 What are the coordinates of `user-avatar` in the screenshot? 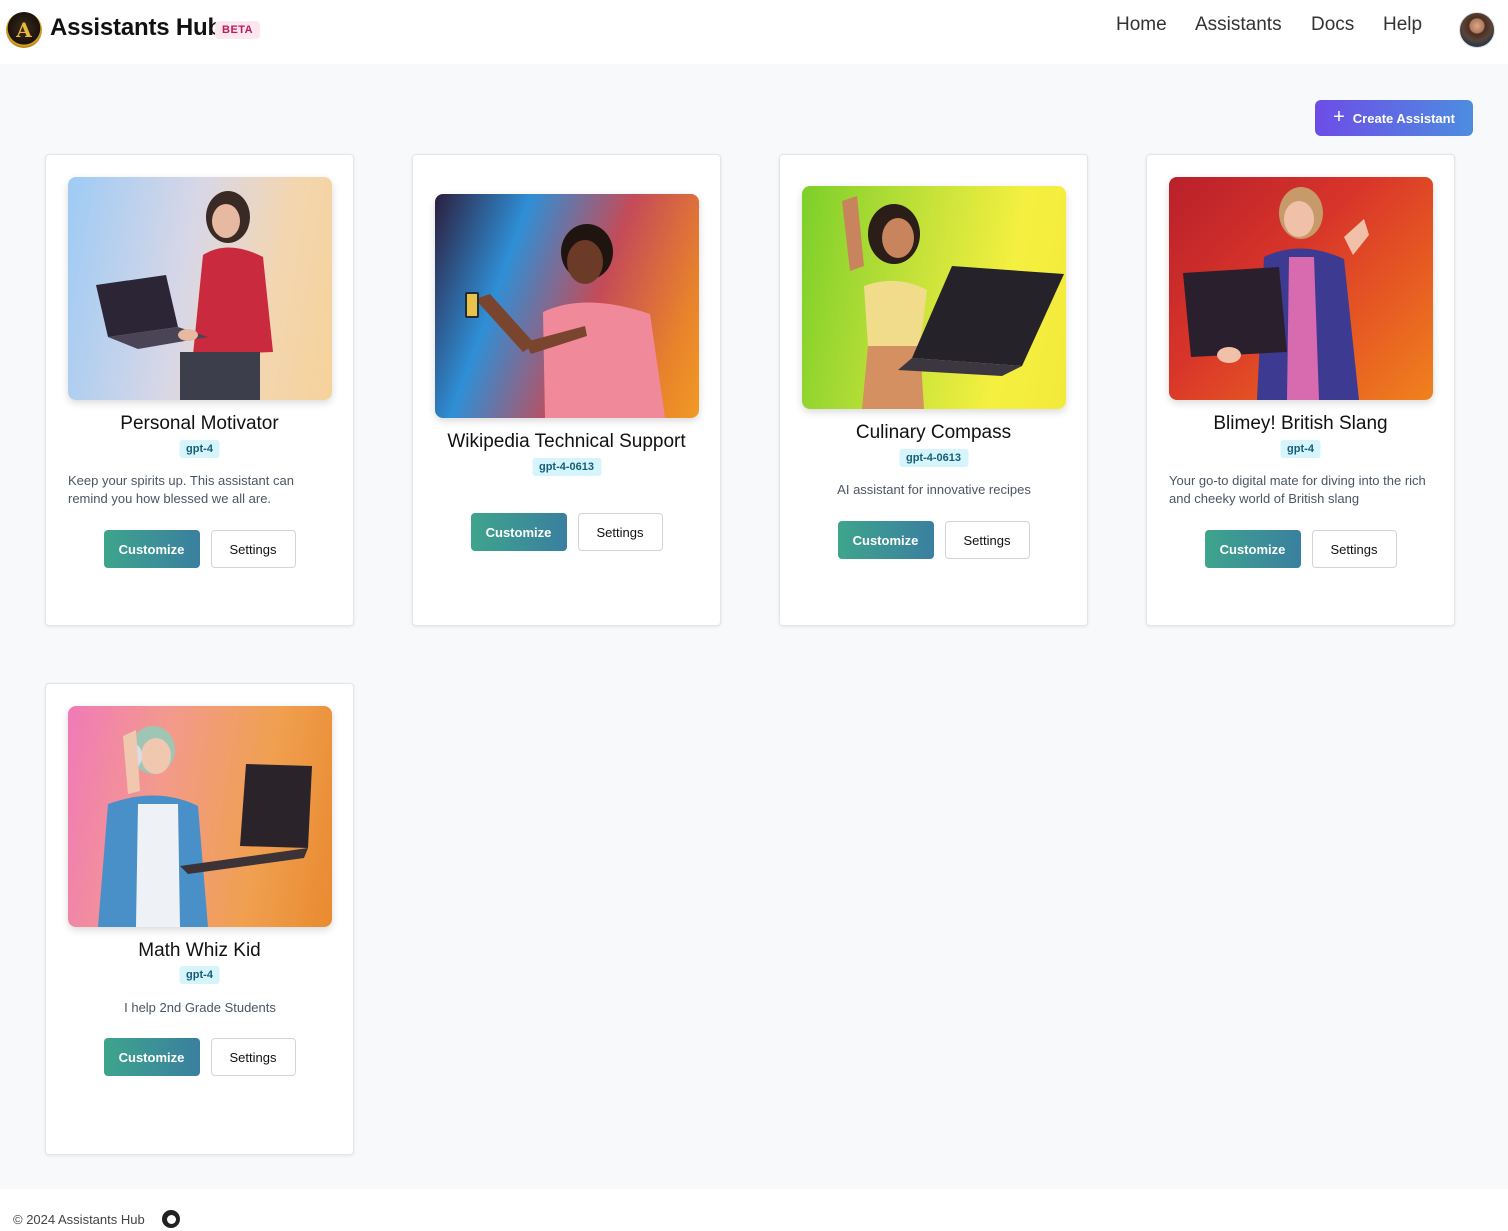 It's located at (1477, 30).